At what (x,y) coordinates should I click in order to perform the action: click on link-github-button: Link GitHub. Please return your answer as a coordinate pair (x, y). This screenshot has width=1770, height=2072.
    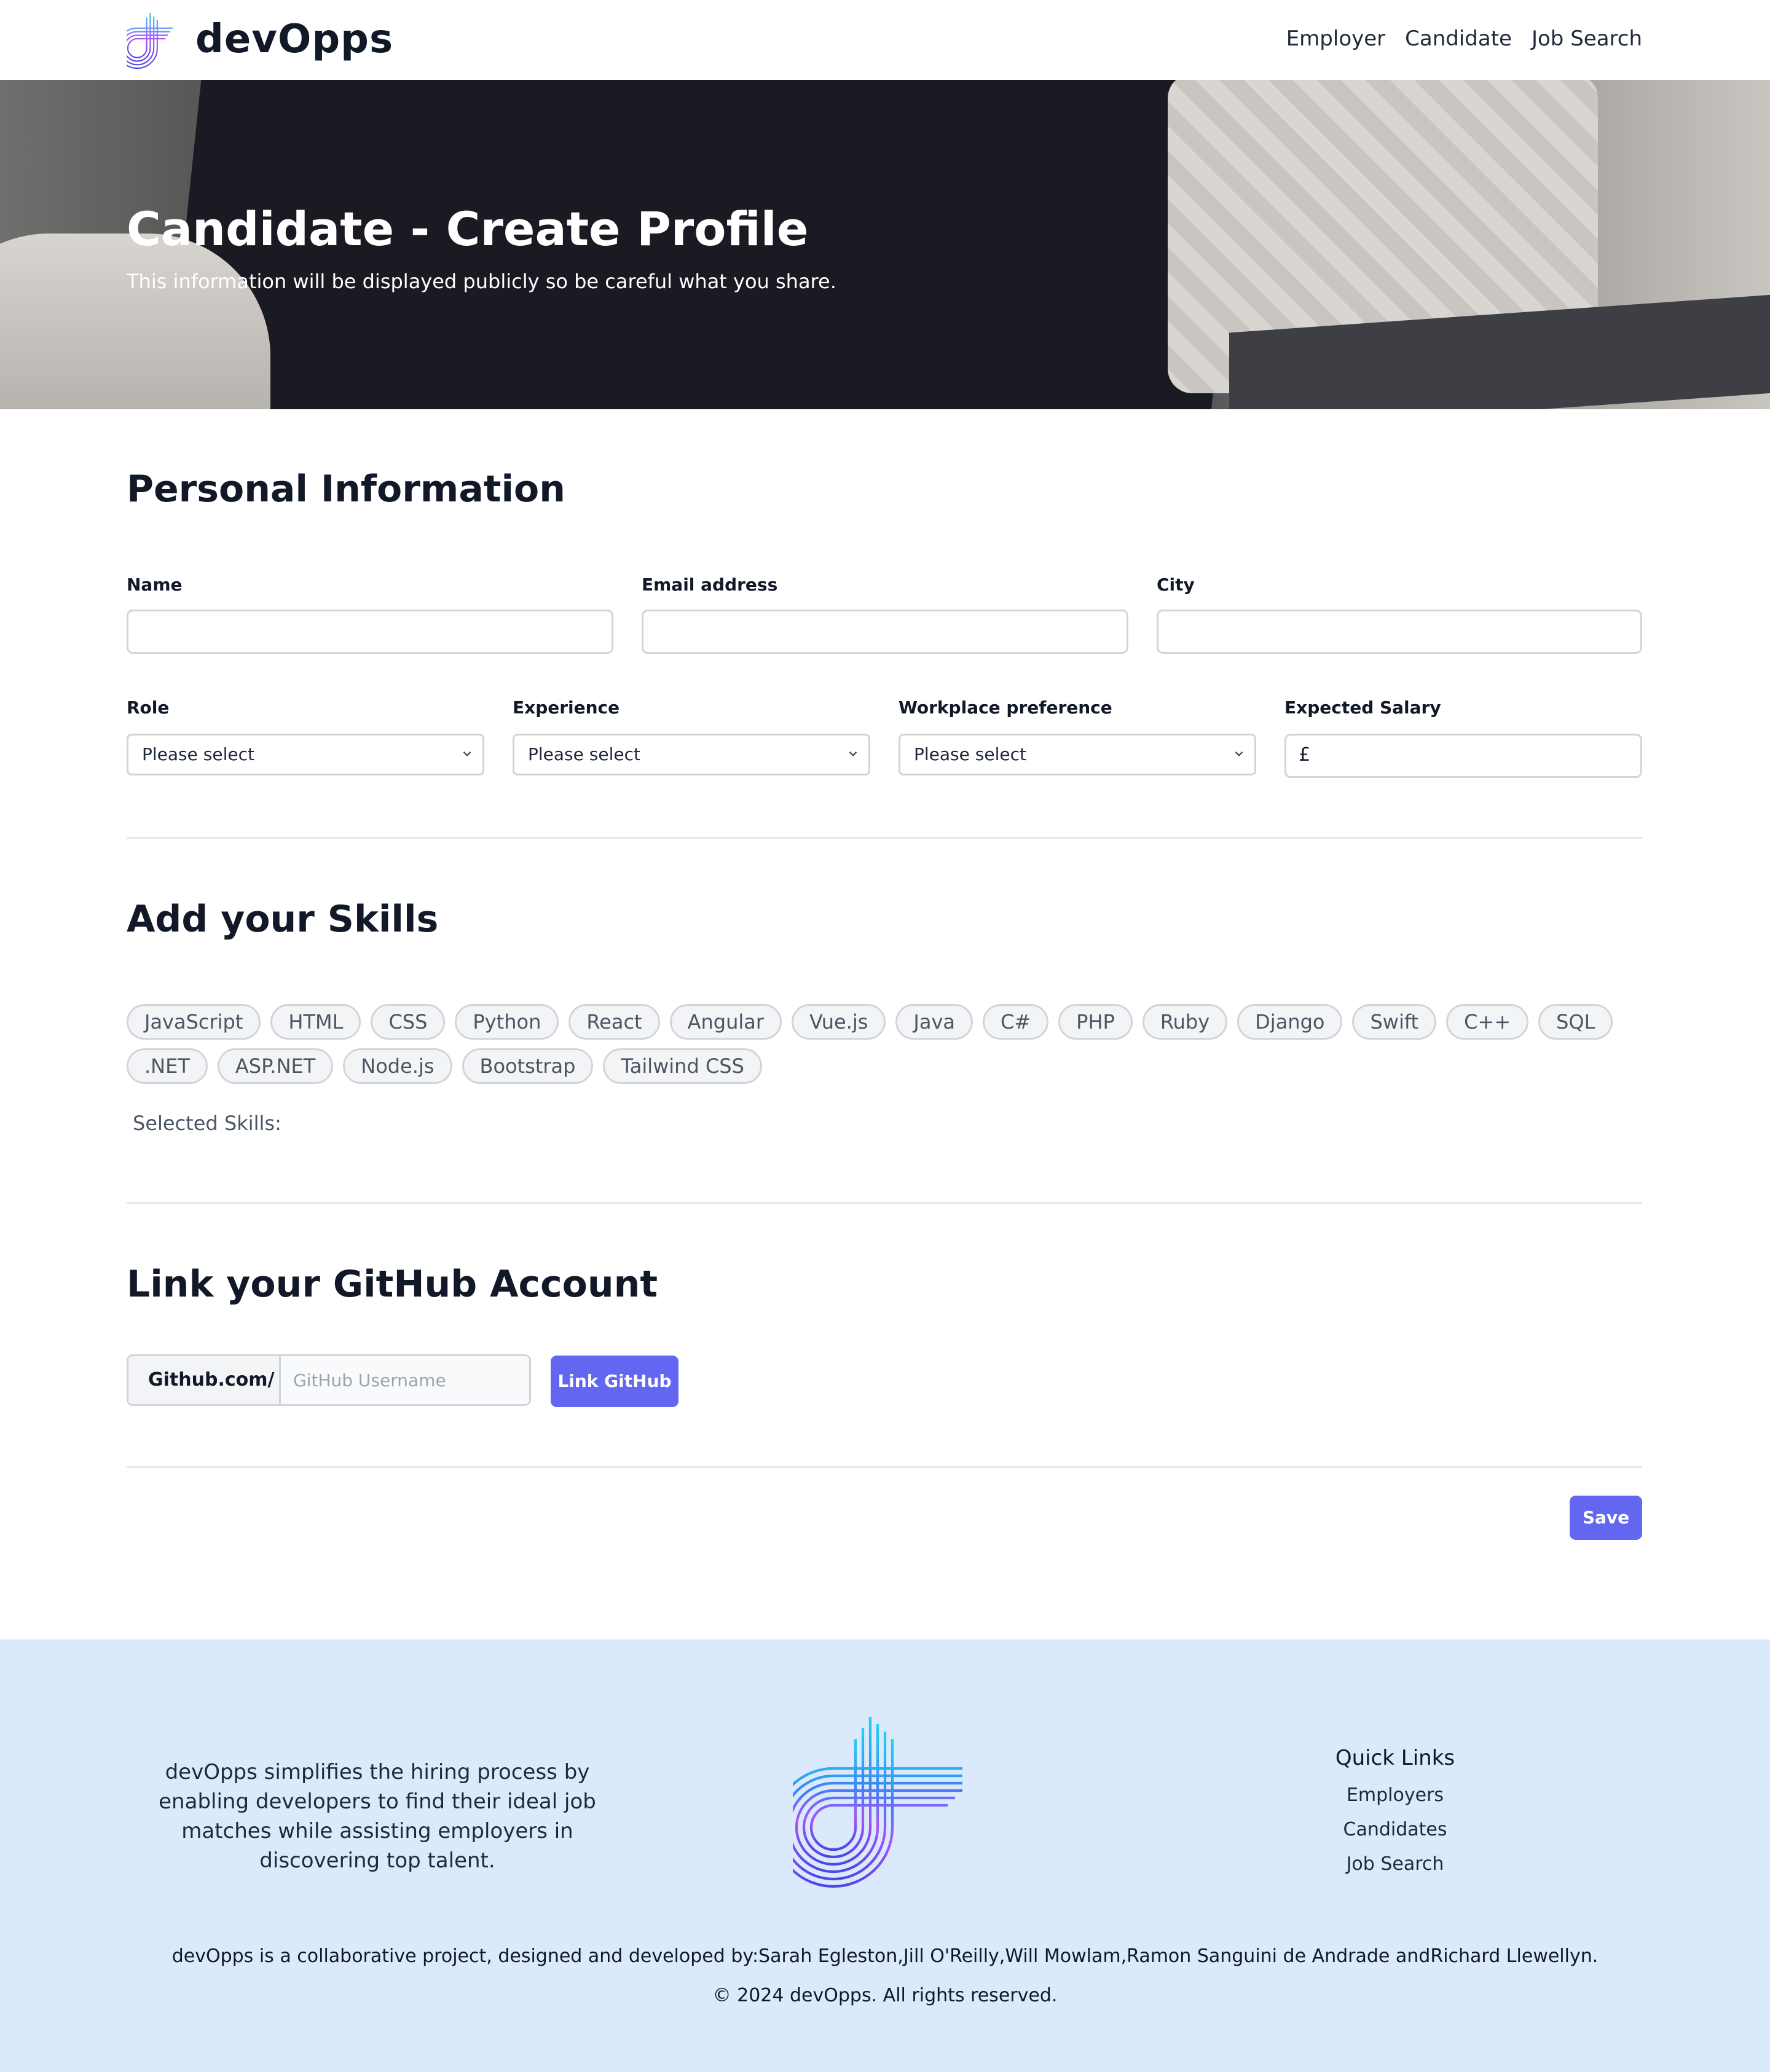
    Looking at the image, I should click on (615, 1382).